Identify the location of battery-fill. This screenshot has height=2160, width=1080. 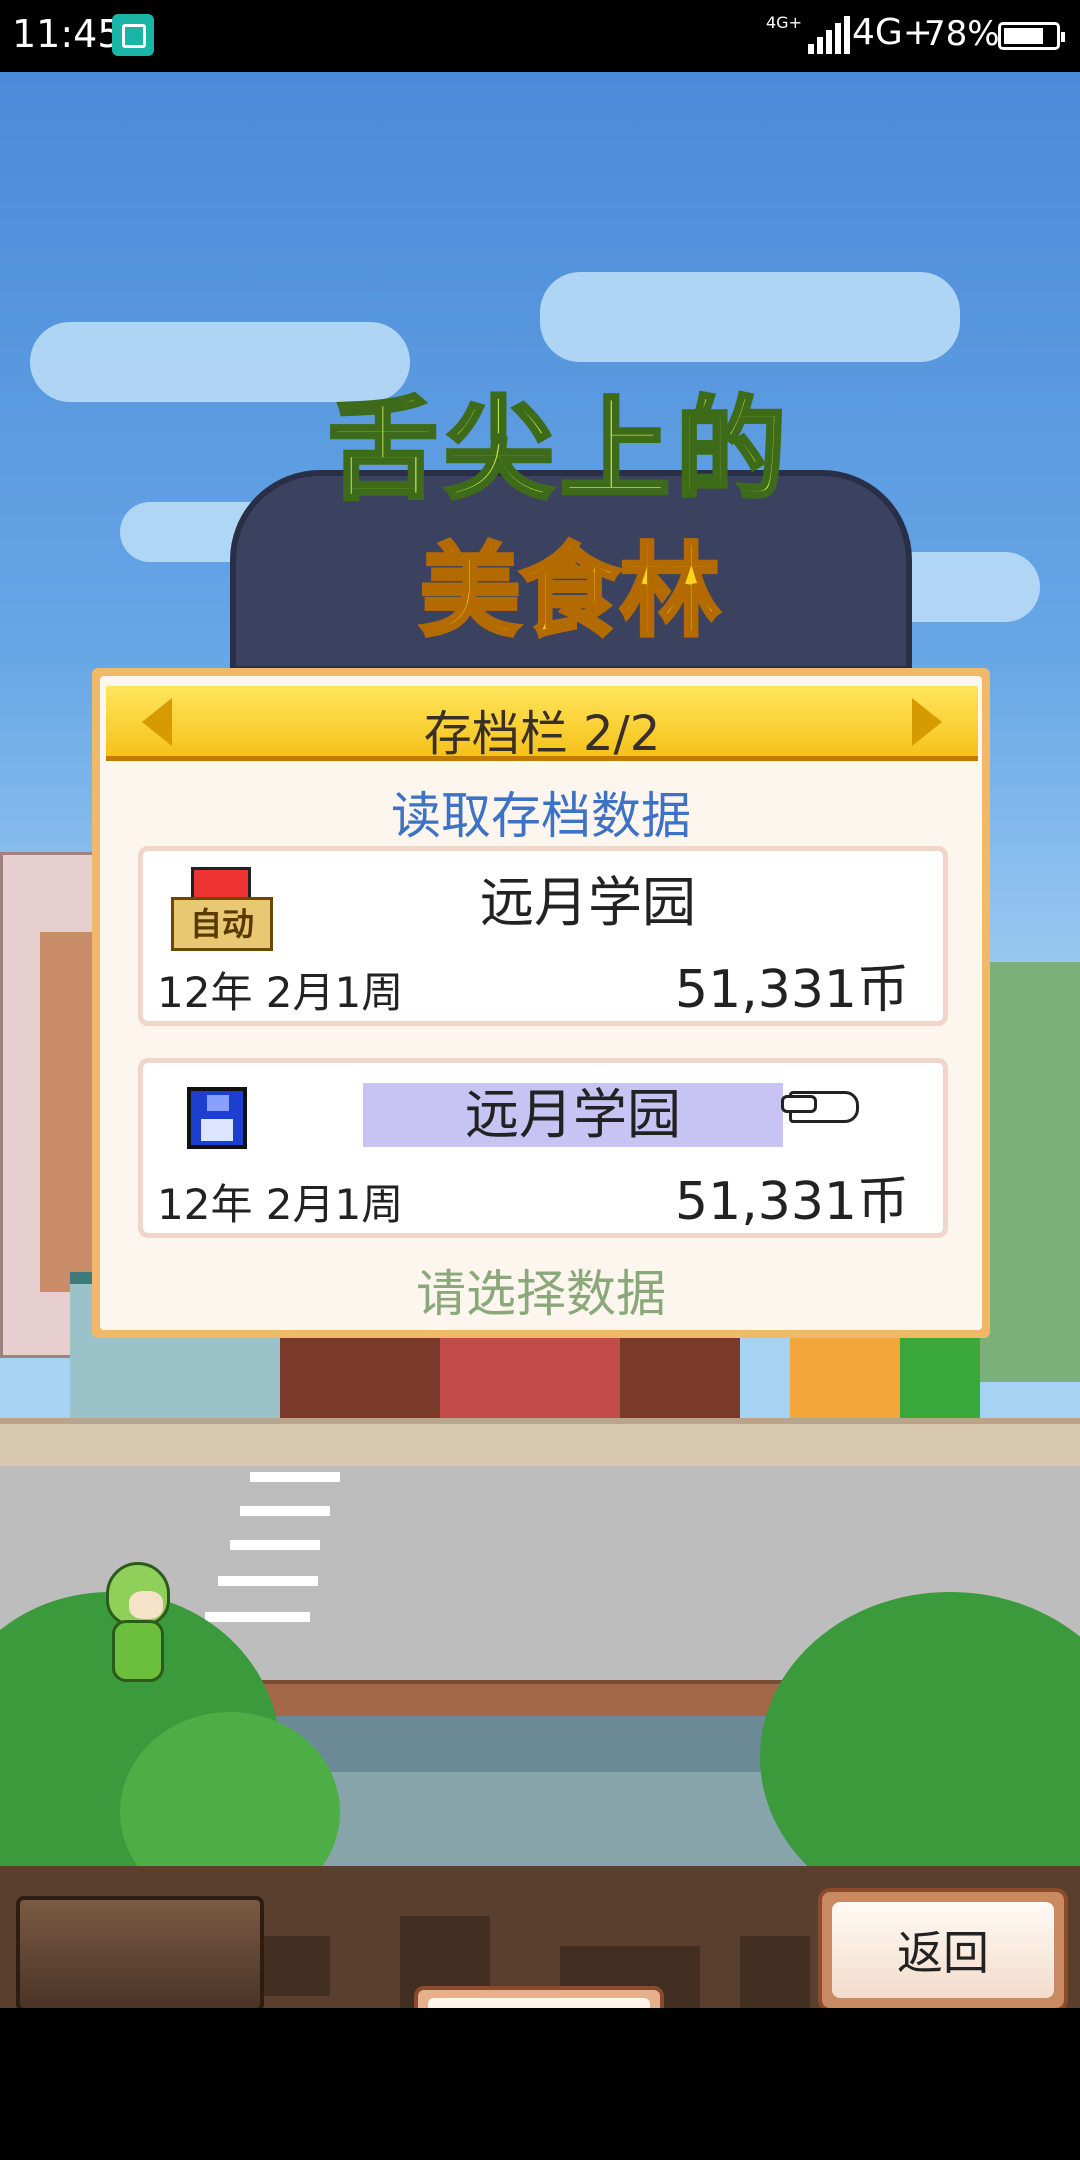
(1023, 36).